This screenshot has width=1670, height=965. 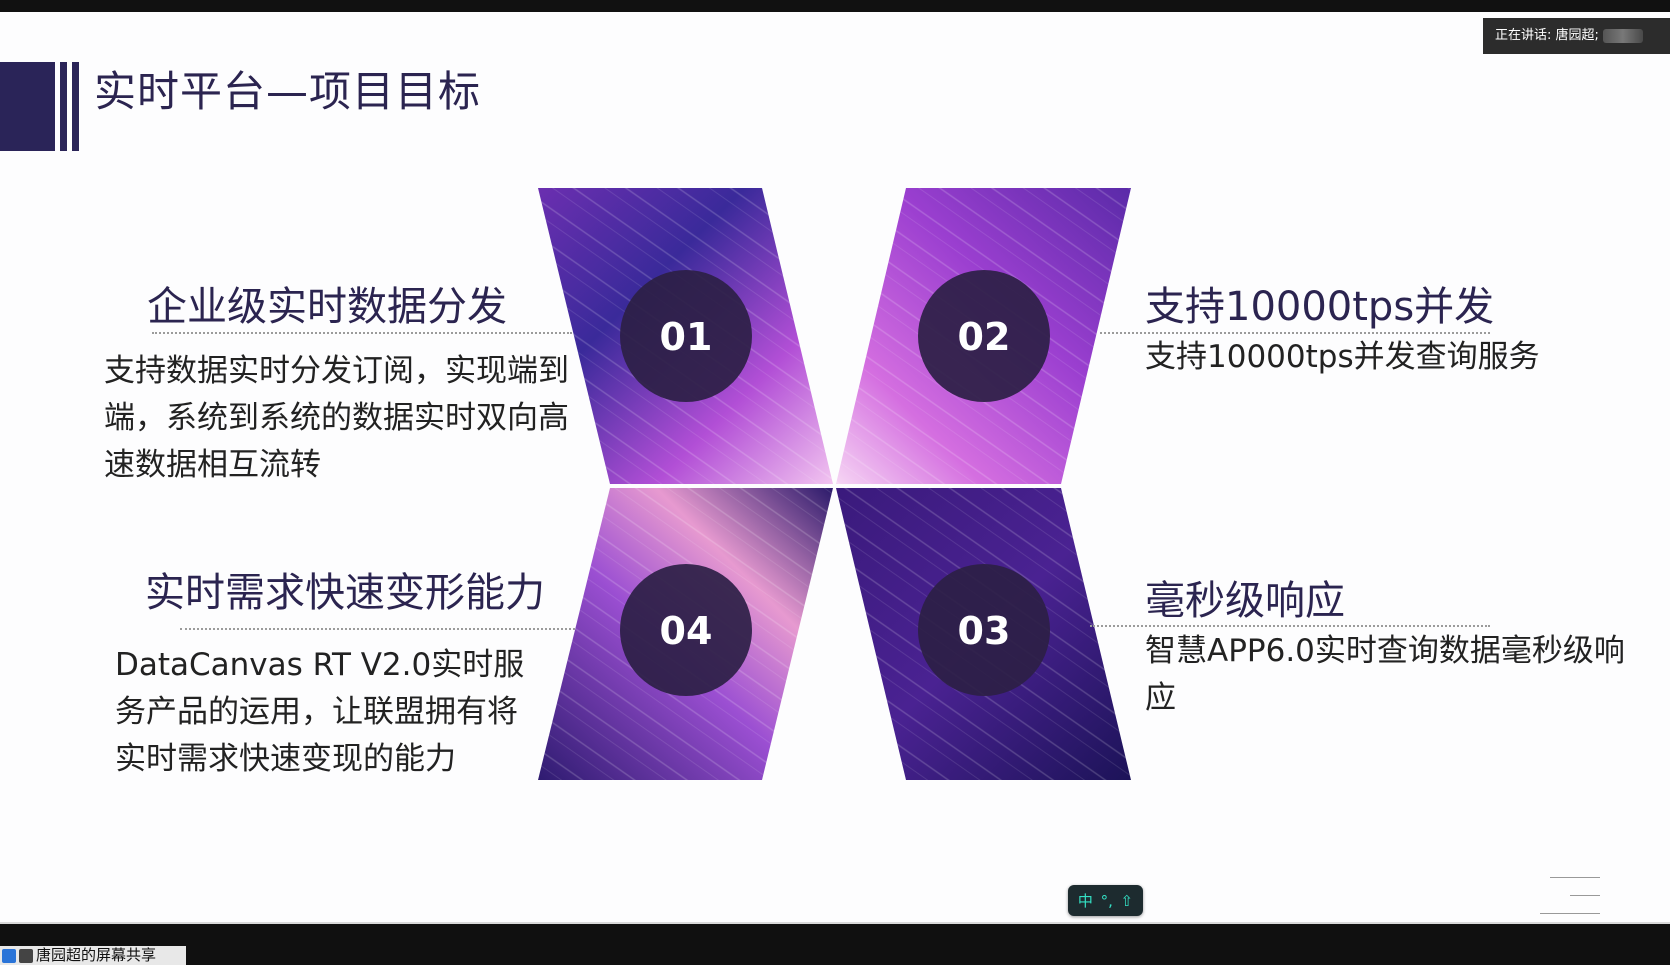 I want to click on number-badge-03: 03, so click(x=984, y=630).